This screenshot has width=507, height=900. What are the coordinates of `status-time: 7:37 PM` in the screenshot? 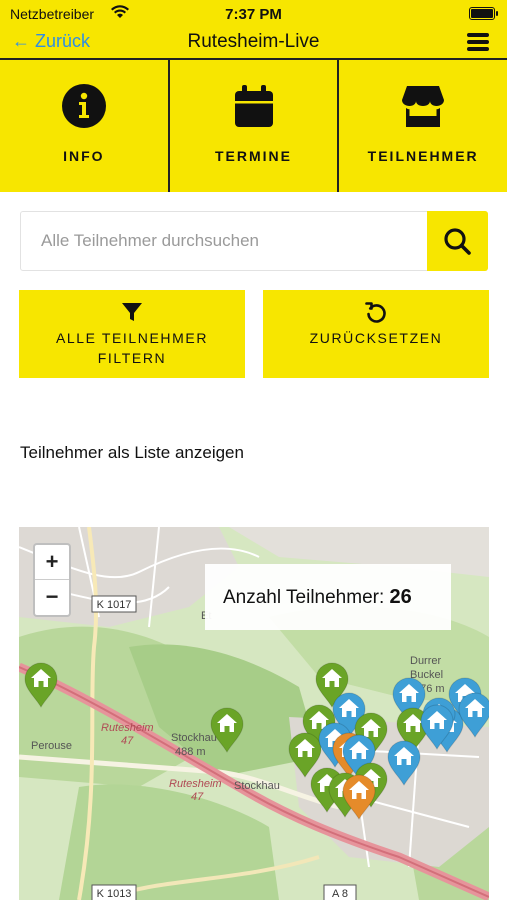 It's located at (253, 14).